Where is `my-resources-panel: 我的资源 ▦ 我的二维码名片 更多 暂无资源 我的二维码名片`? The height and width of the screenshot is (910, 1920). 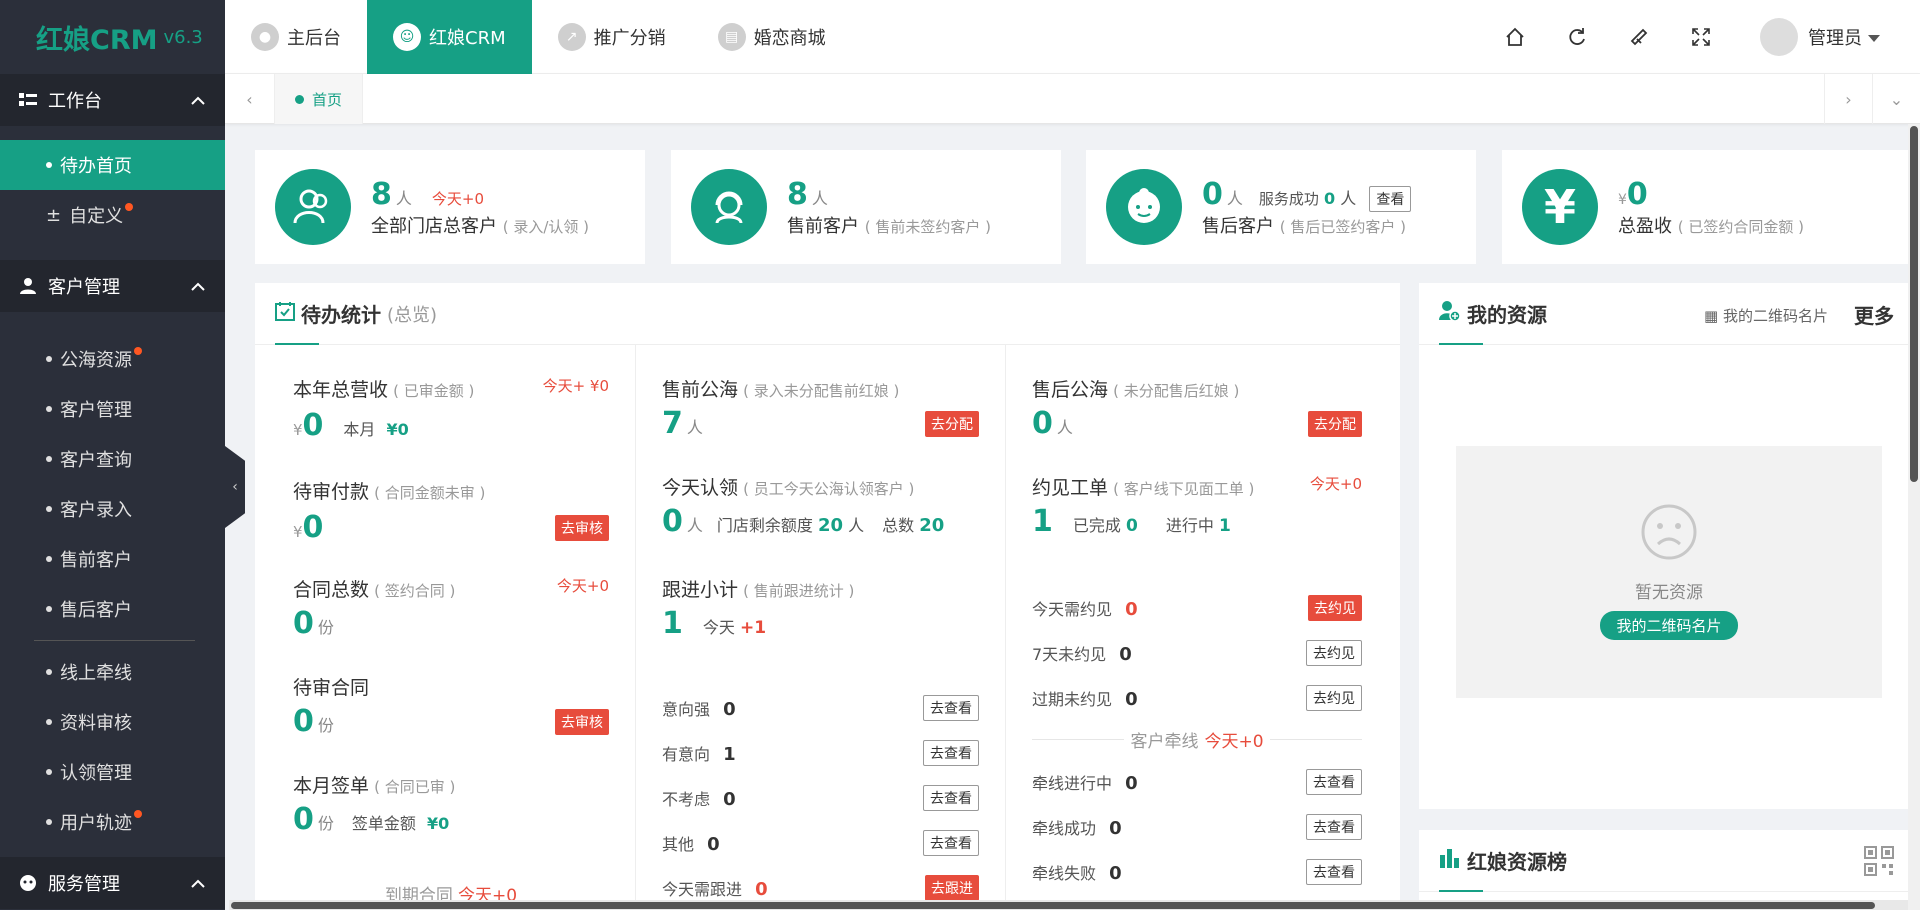
my-resources-panel: 我的资源 ▦ 我的二维码名片 更多 暂无资源 我的二维码名片 is located at coordinates (1663, 546).